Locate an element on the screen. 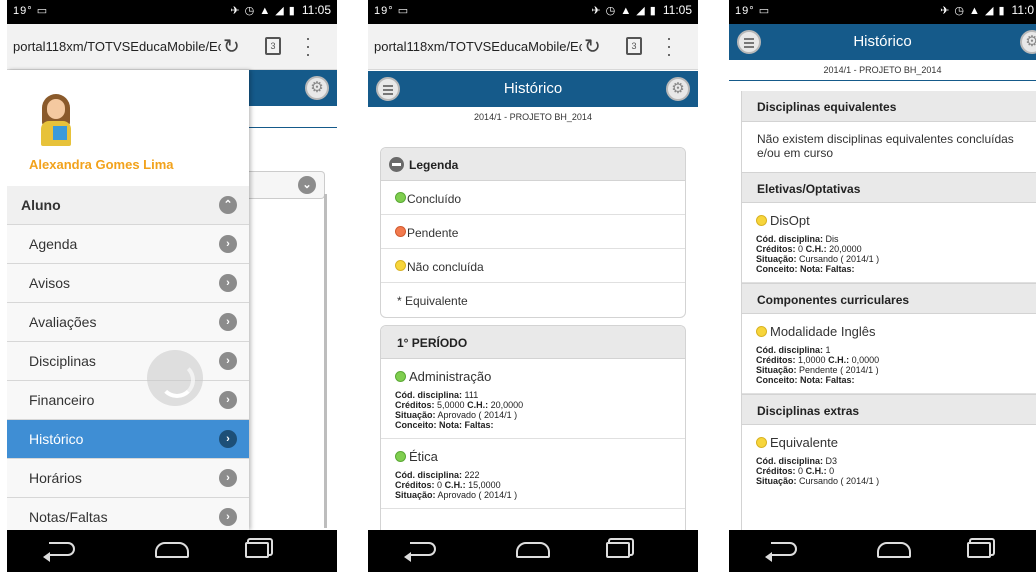  discipline-code: Cód. disciplina: Dis is located at coordinates (896, 239).